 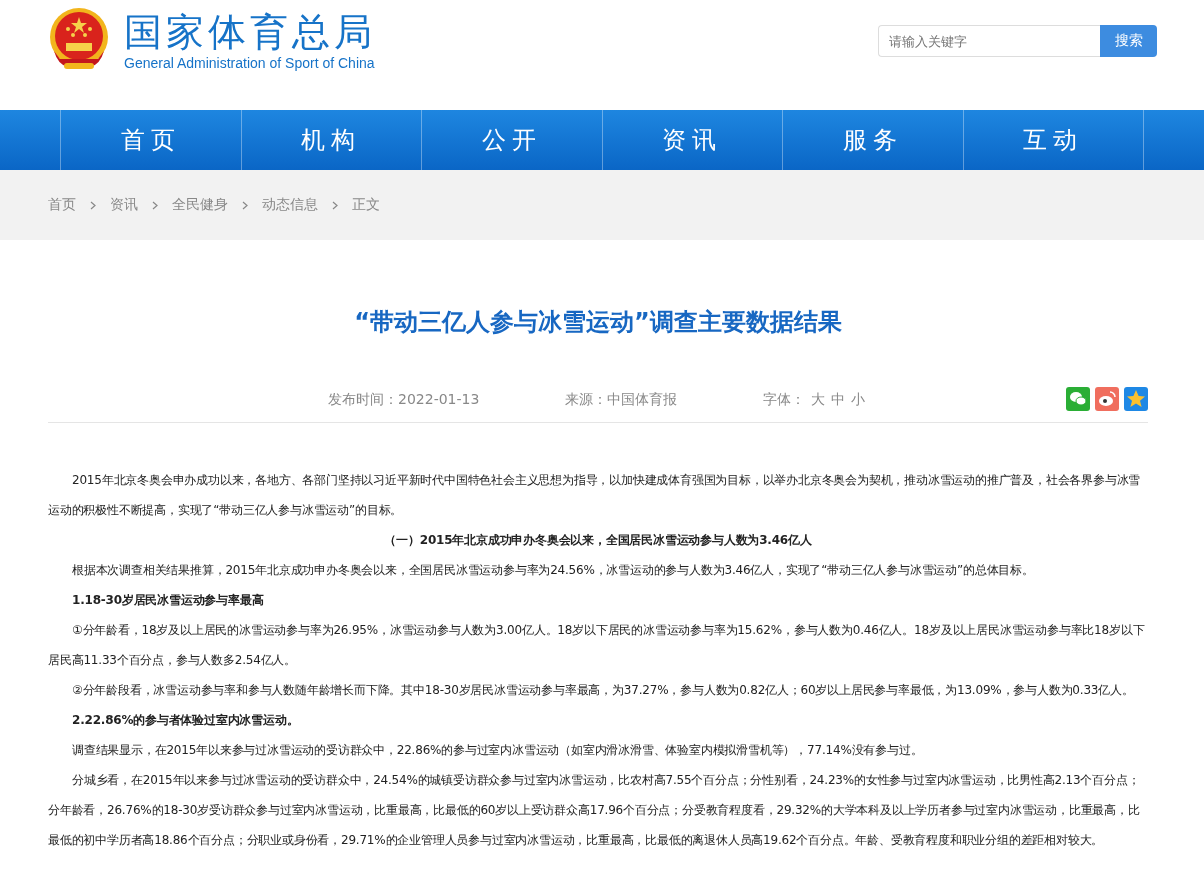 I want to click on star-share-icon, so click(x=1136, y=399).